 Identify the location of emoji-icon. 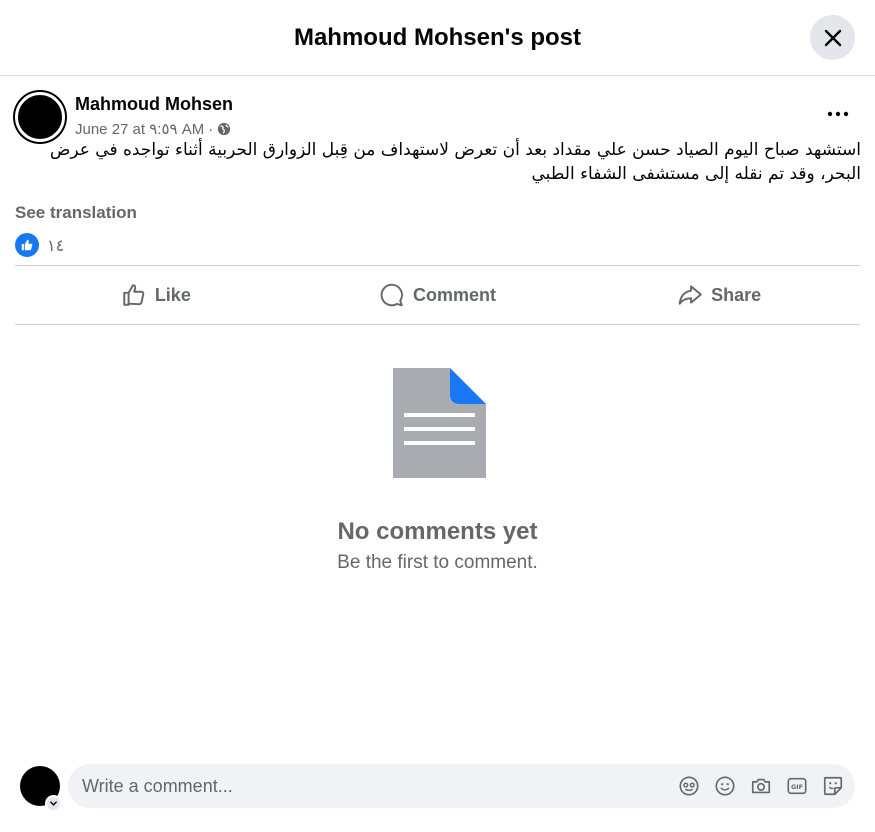
(725, 786).